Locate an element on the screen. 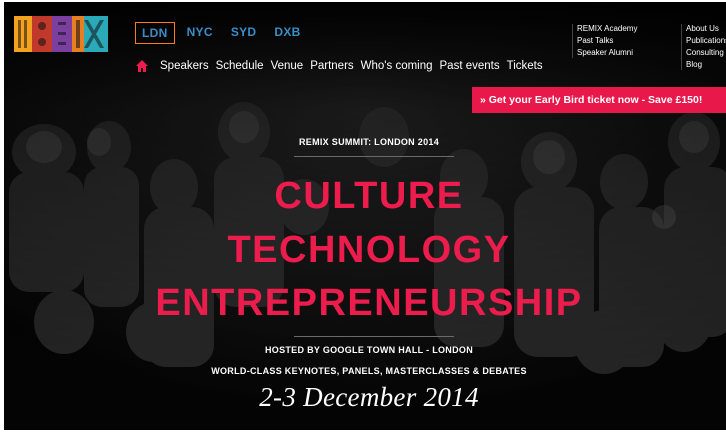 This screenshot has height=434, width=726. nav-speakers: Speakers is located at coordinates (184, 66).